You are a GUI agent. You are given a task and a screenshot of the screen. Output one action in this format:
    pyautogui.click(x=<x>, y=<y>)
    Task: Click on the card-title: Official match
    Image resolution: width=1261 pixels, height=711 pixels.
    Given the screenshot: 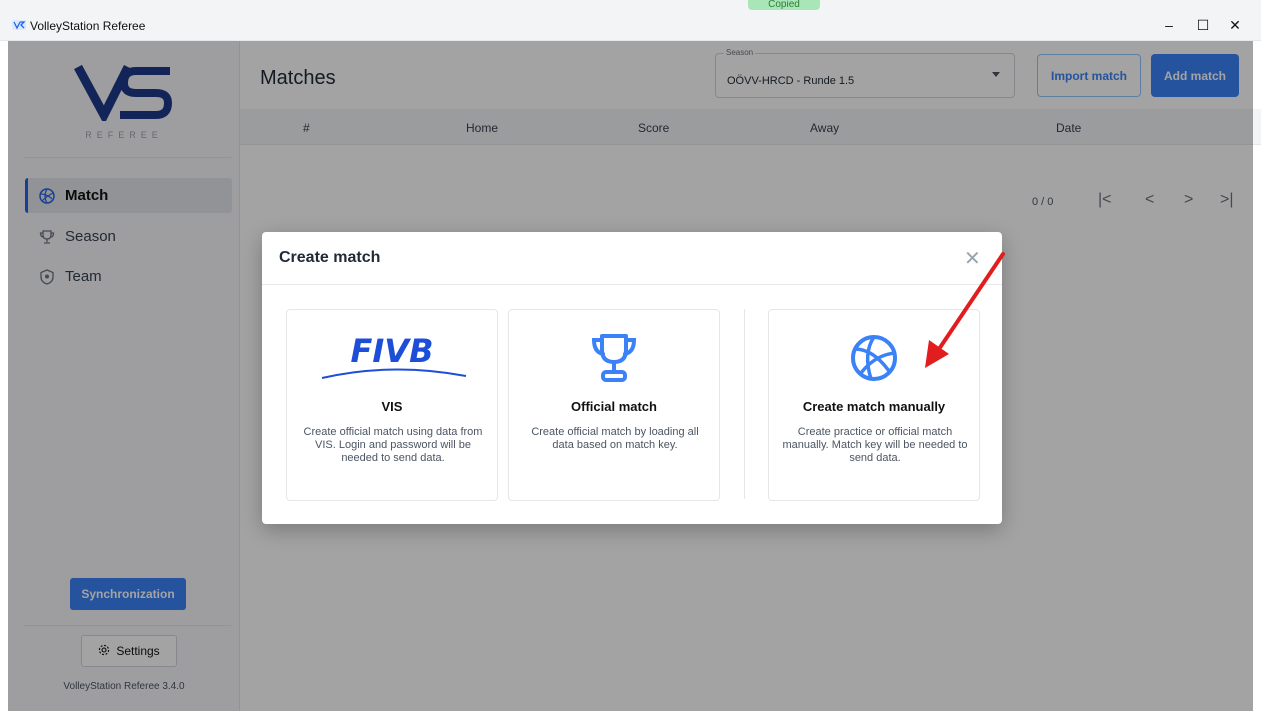 What is the action you would take?
    pyautogui.click(x=614, y=406)
    